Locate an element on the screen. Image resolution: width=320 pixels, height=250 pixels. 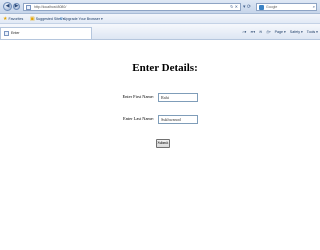
ie-icon: e is located at coordinates (61, 19).